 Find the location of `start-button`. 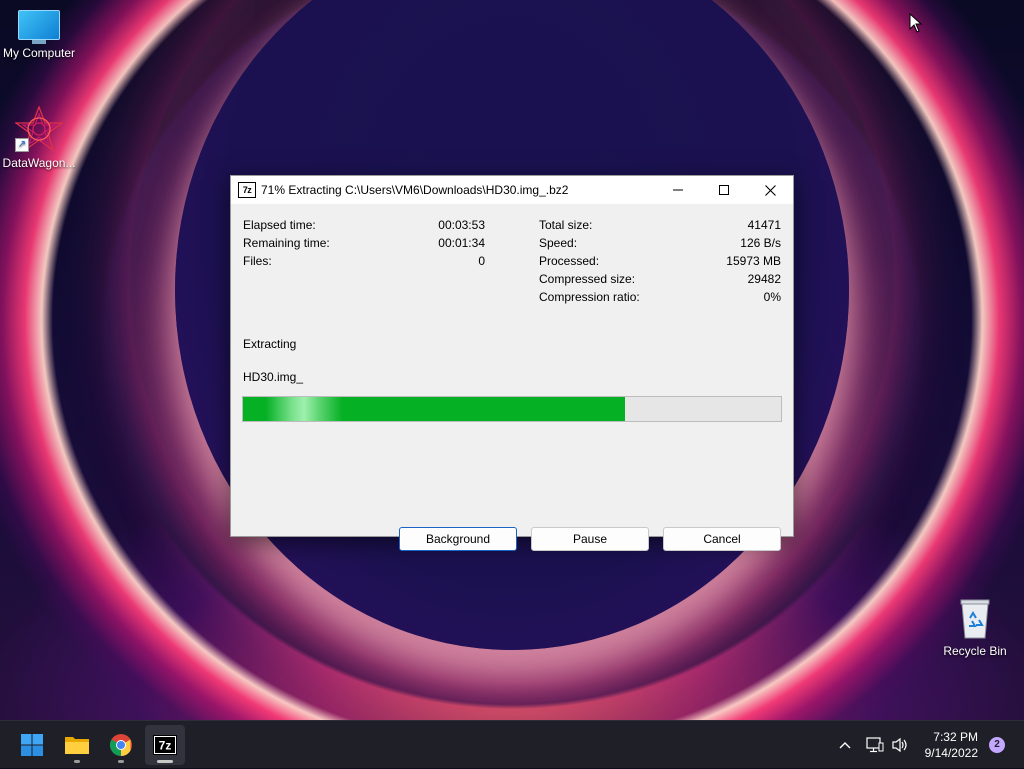

start-button is located at coordinates (32, 745).